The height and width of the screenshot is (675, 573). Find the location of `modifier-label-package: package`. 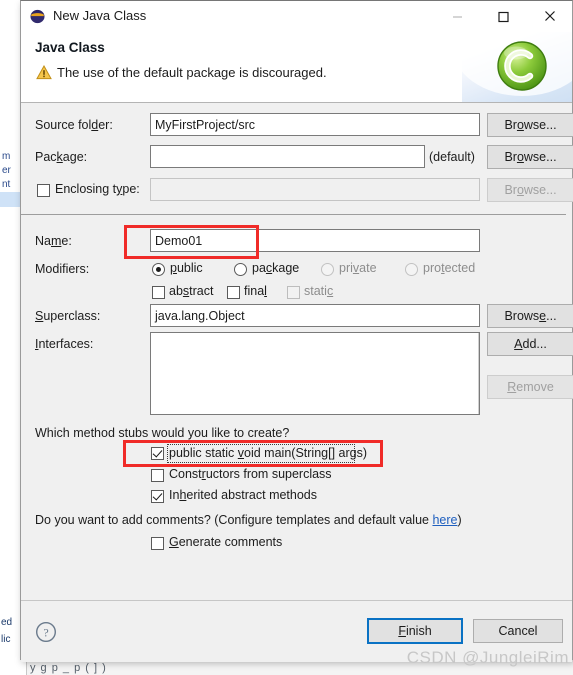

modifier-label-package: package is located at coordinates (276, 268).